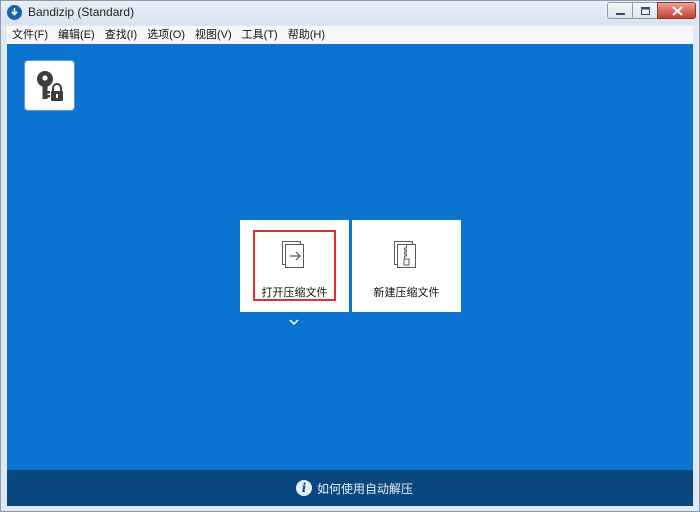  Describe the element at coordinates (304, 488) in the screenshot. I see `info-icon: i` at that location.